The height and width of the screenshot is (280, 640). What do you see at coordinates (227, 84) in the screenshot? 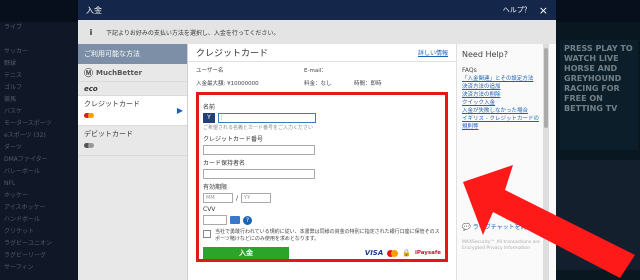
I see `deposit-limit: 入金最大額: ¥10000000` at bounding box center [227, 84].